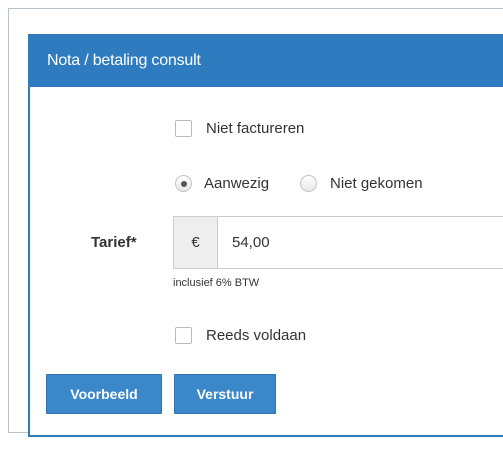  What do you see at coordinates (360, 242) in the screenshot?
I see `tarief-input` at bounding box center [360, 242].